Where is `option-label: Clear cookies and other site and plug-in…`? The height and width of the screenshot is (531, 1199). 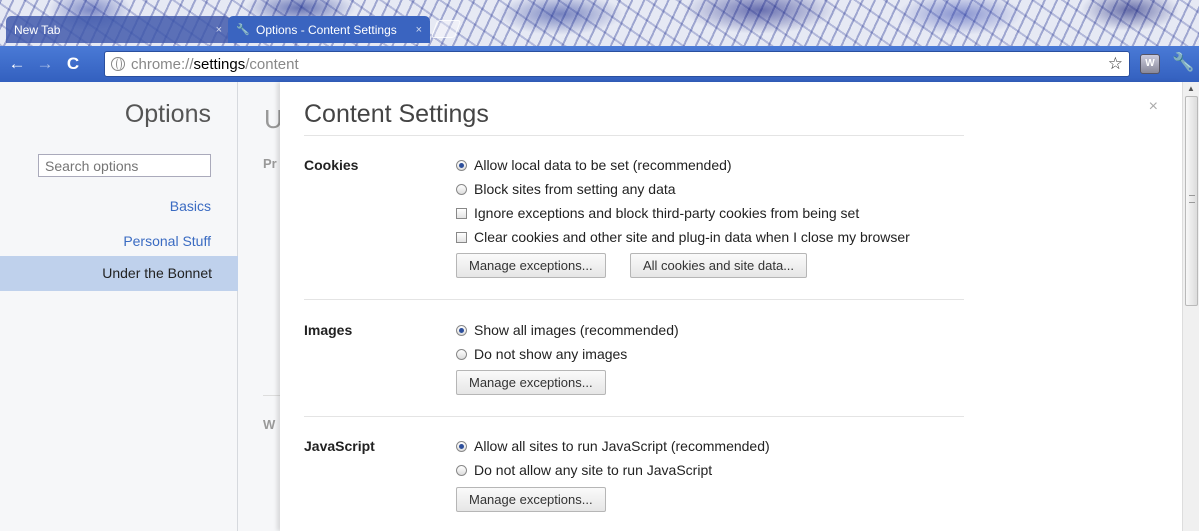
option-label: Clear cookies and other site and plug-in… is located at coordinates (692, 237).